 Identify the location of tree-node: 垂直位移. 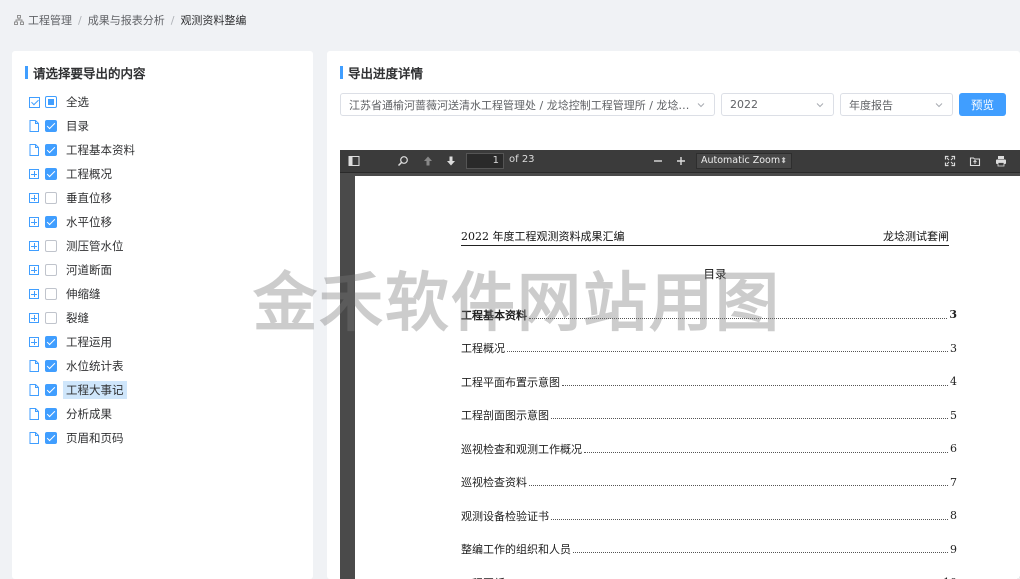
(83, 198).